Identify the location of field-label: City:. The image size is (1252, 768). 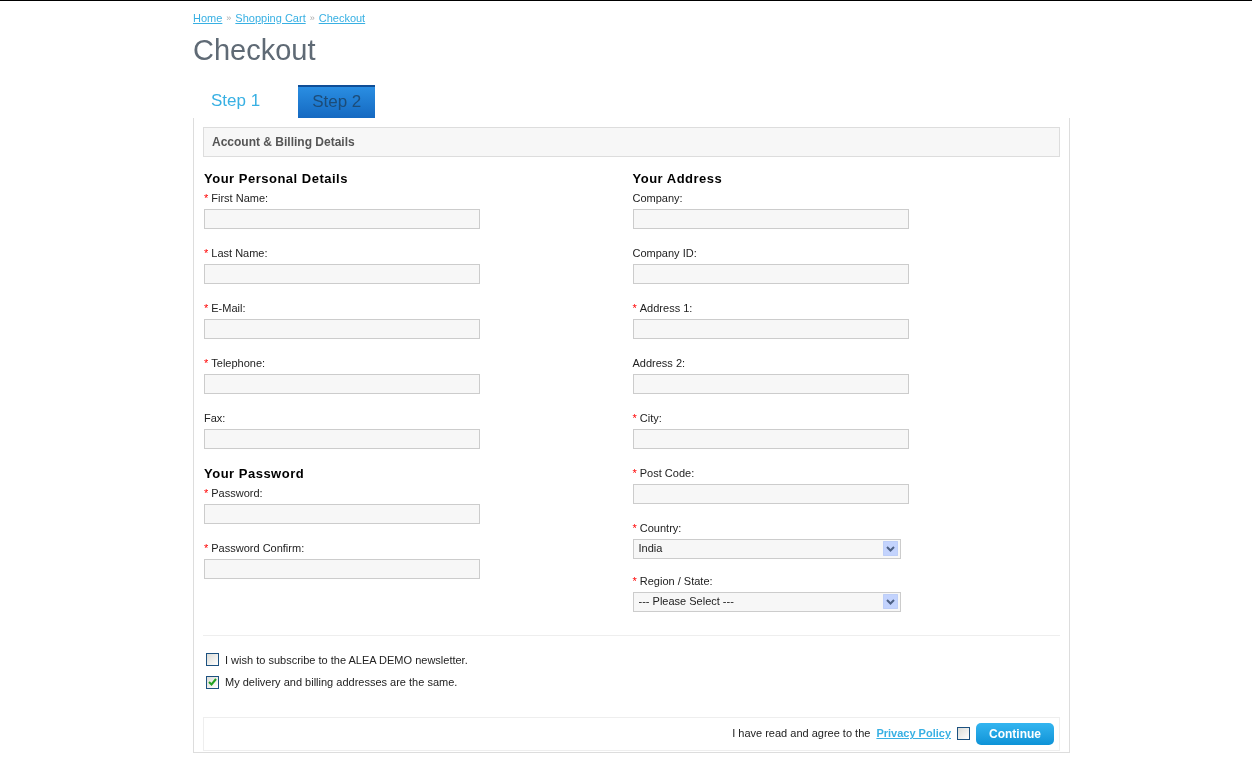
(650, 417).